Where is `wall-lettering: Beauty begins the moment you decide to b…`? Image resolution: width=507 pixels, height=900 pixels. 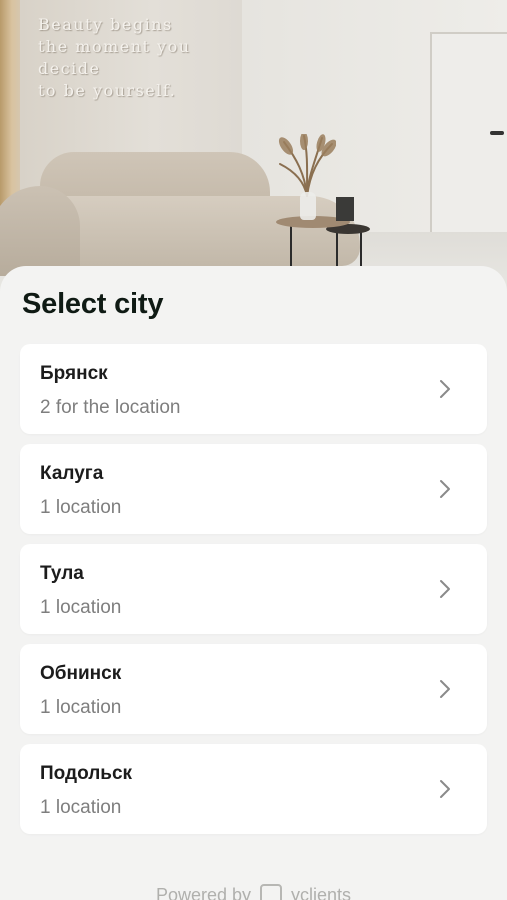 wall-lettering: Beauty begins the moment you decide to b… is located at coordinates (138, 58).